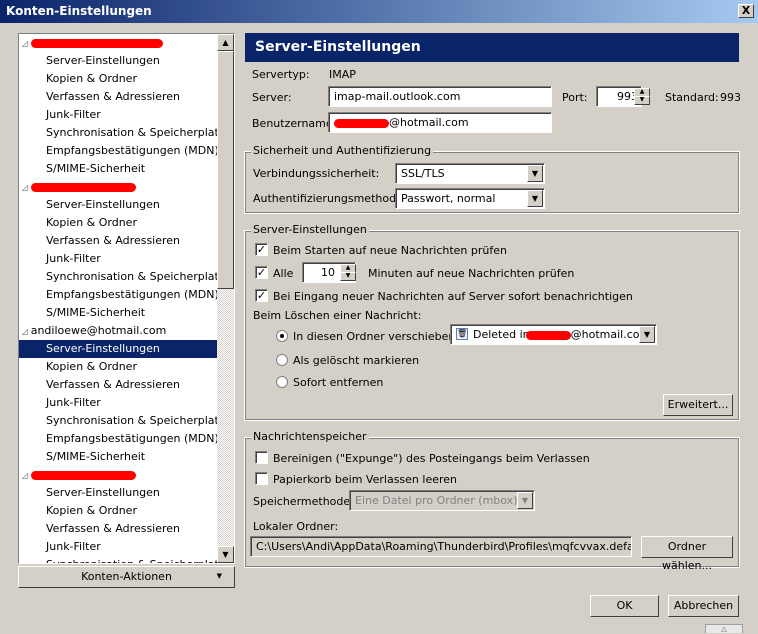 This screenshot has width=758, height=634. What do you see at coordinates (103, 204) in the screenshot?
I see `tree-item-label: Server-Einstellungen` at bounding box center [103, 204].